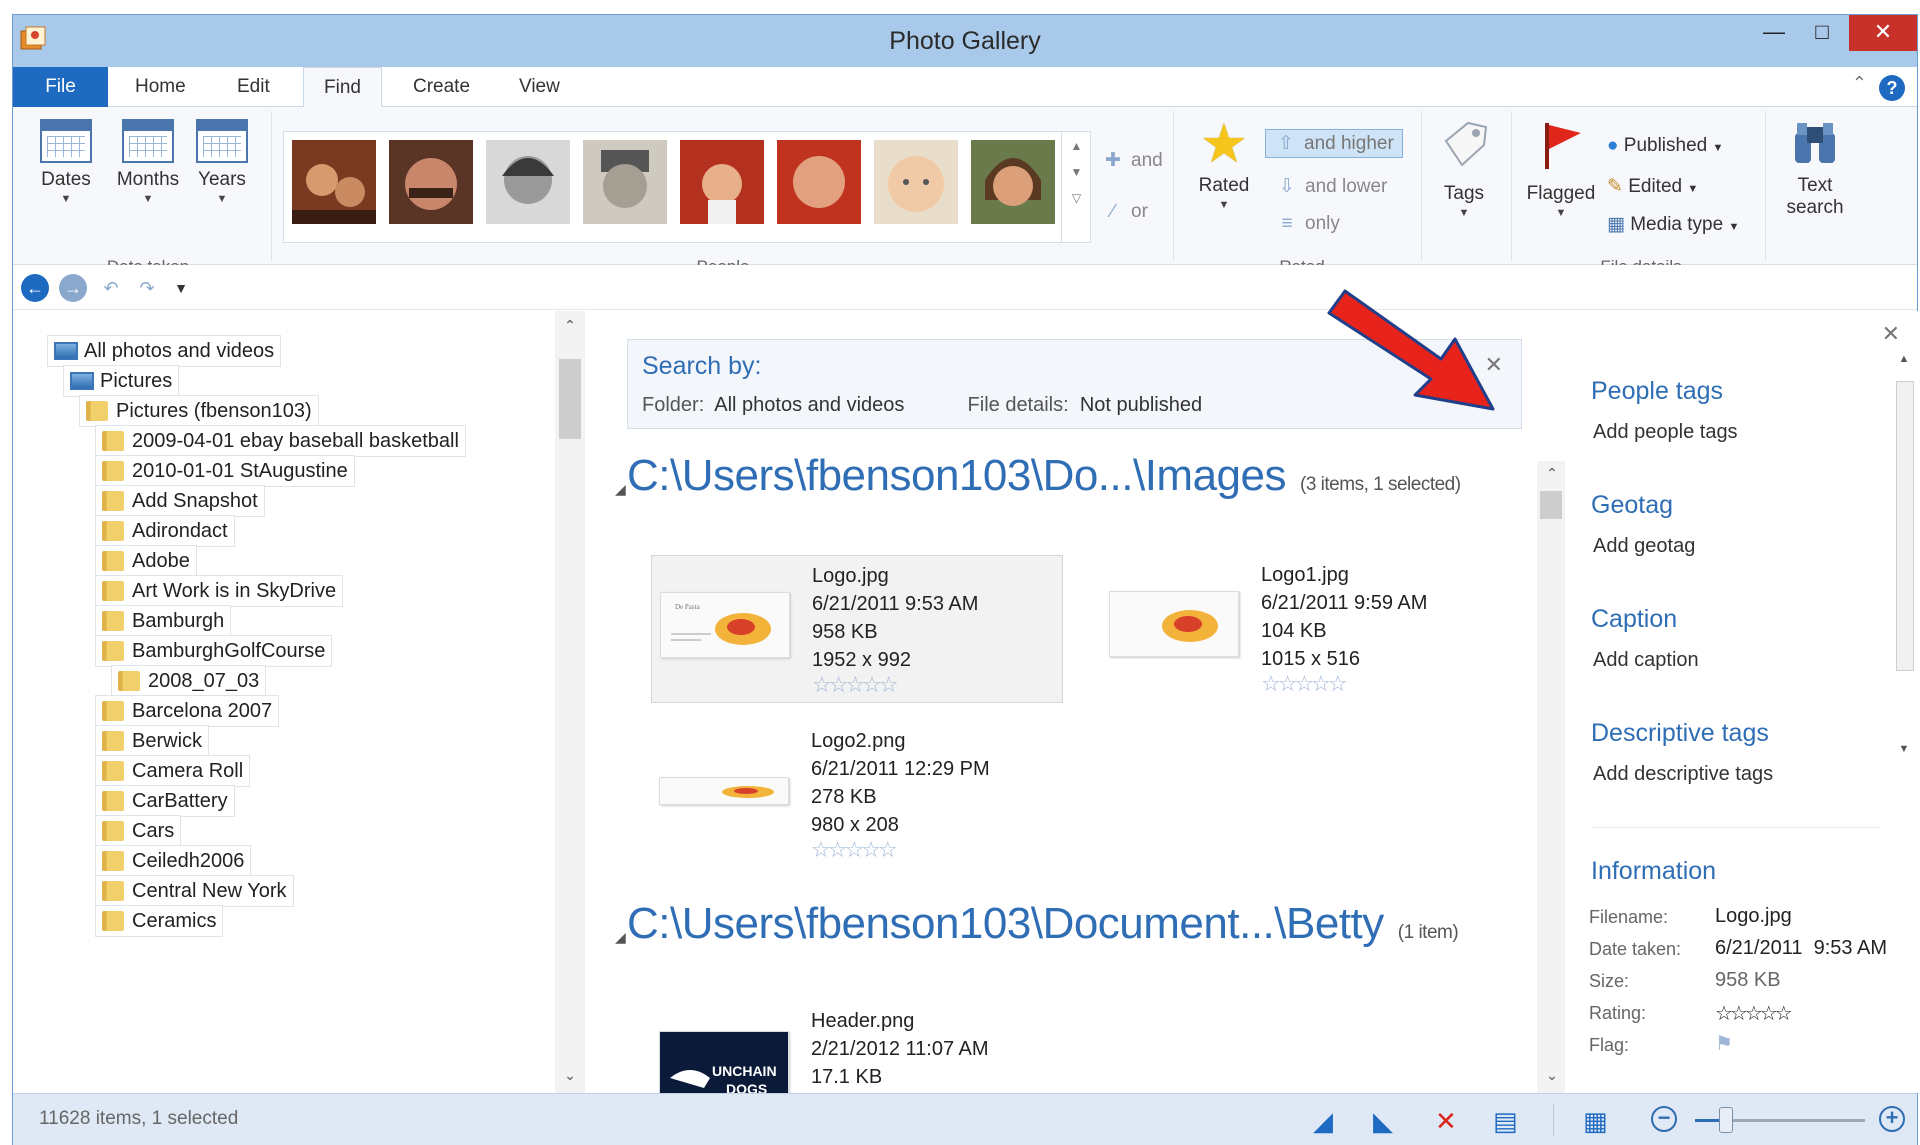 Image resolution: width=1920 pixels, height=1145 pixels. I want to click on and-higher-button: ⇧ and higher, so click(1334, 143).